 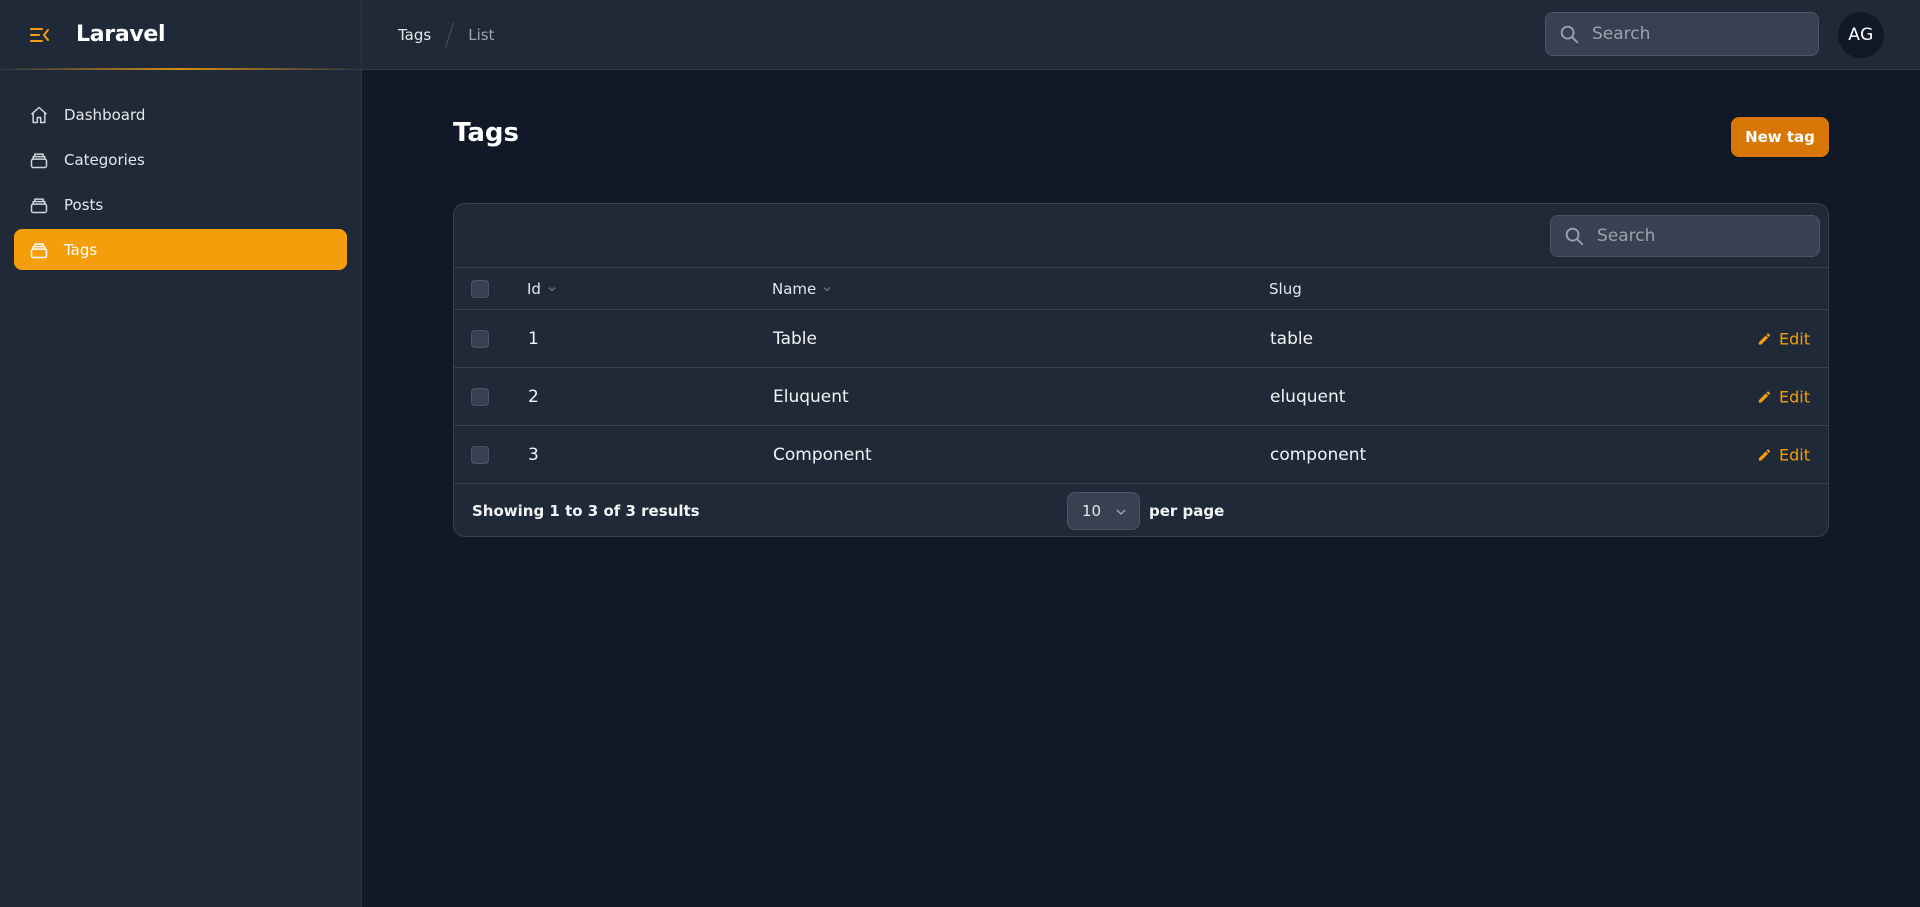 I want to click on home-icon, so click(x=39, y=115).